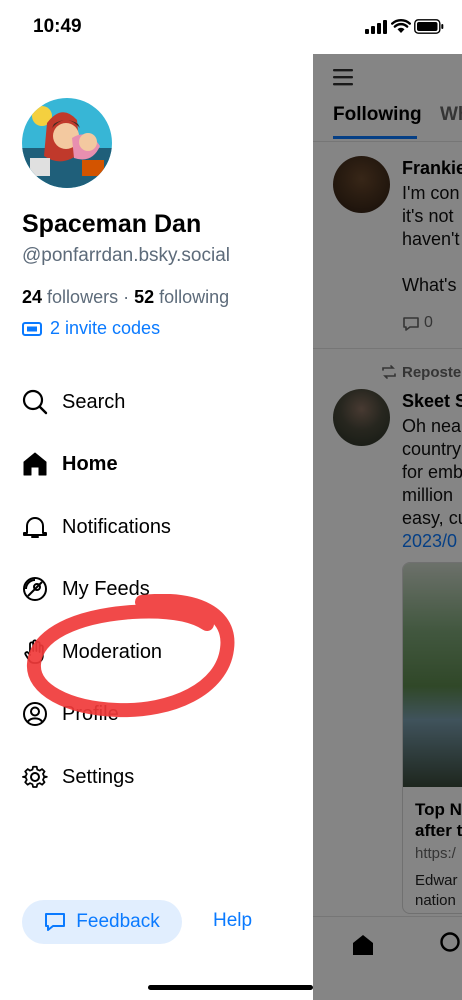 The height and width of the screenshot is (1000, 462). I want to click on nav-item-settings: Settings, so click(78, 777).